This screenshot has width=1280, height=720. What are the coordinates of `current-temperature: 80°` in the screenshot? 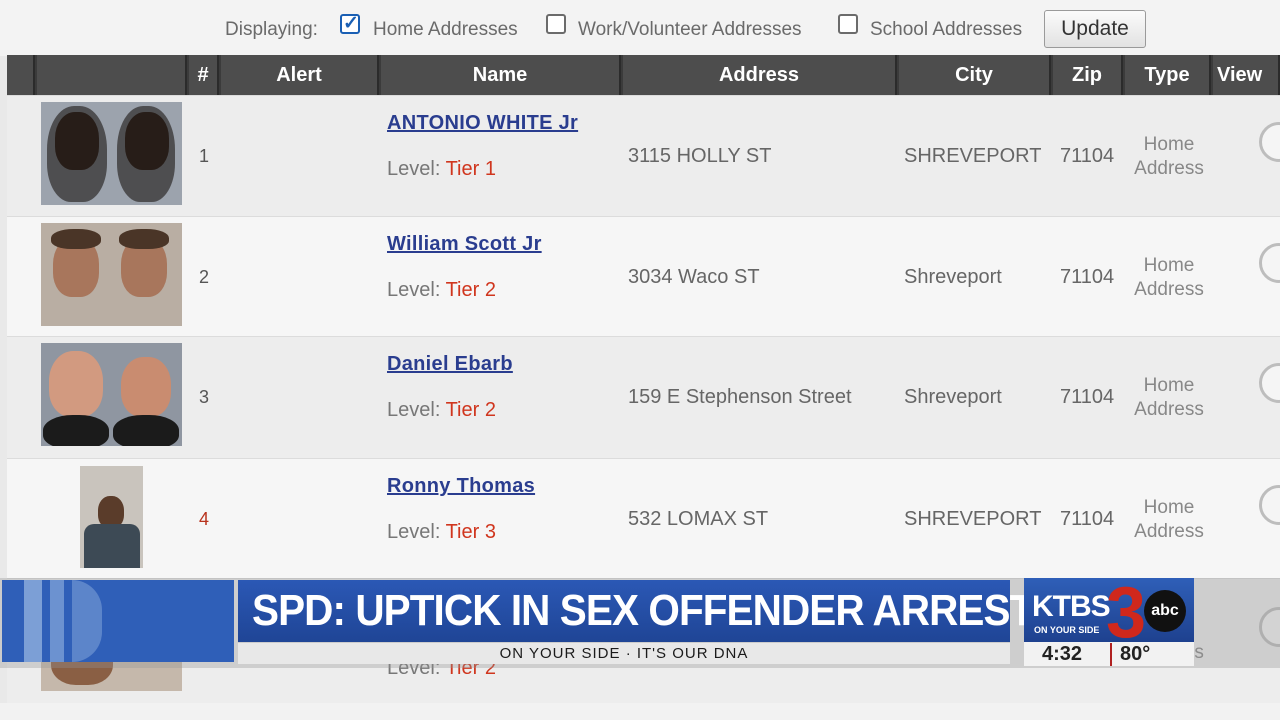 It's located at (1130, 654).